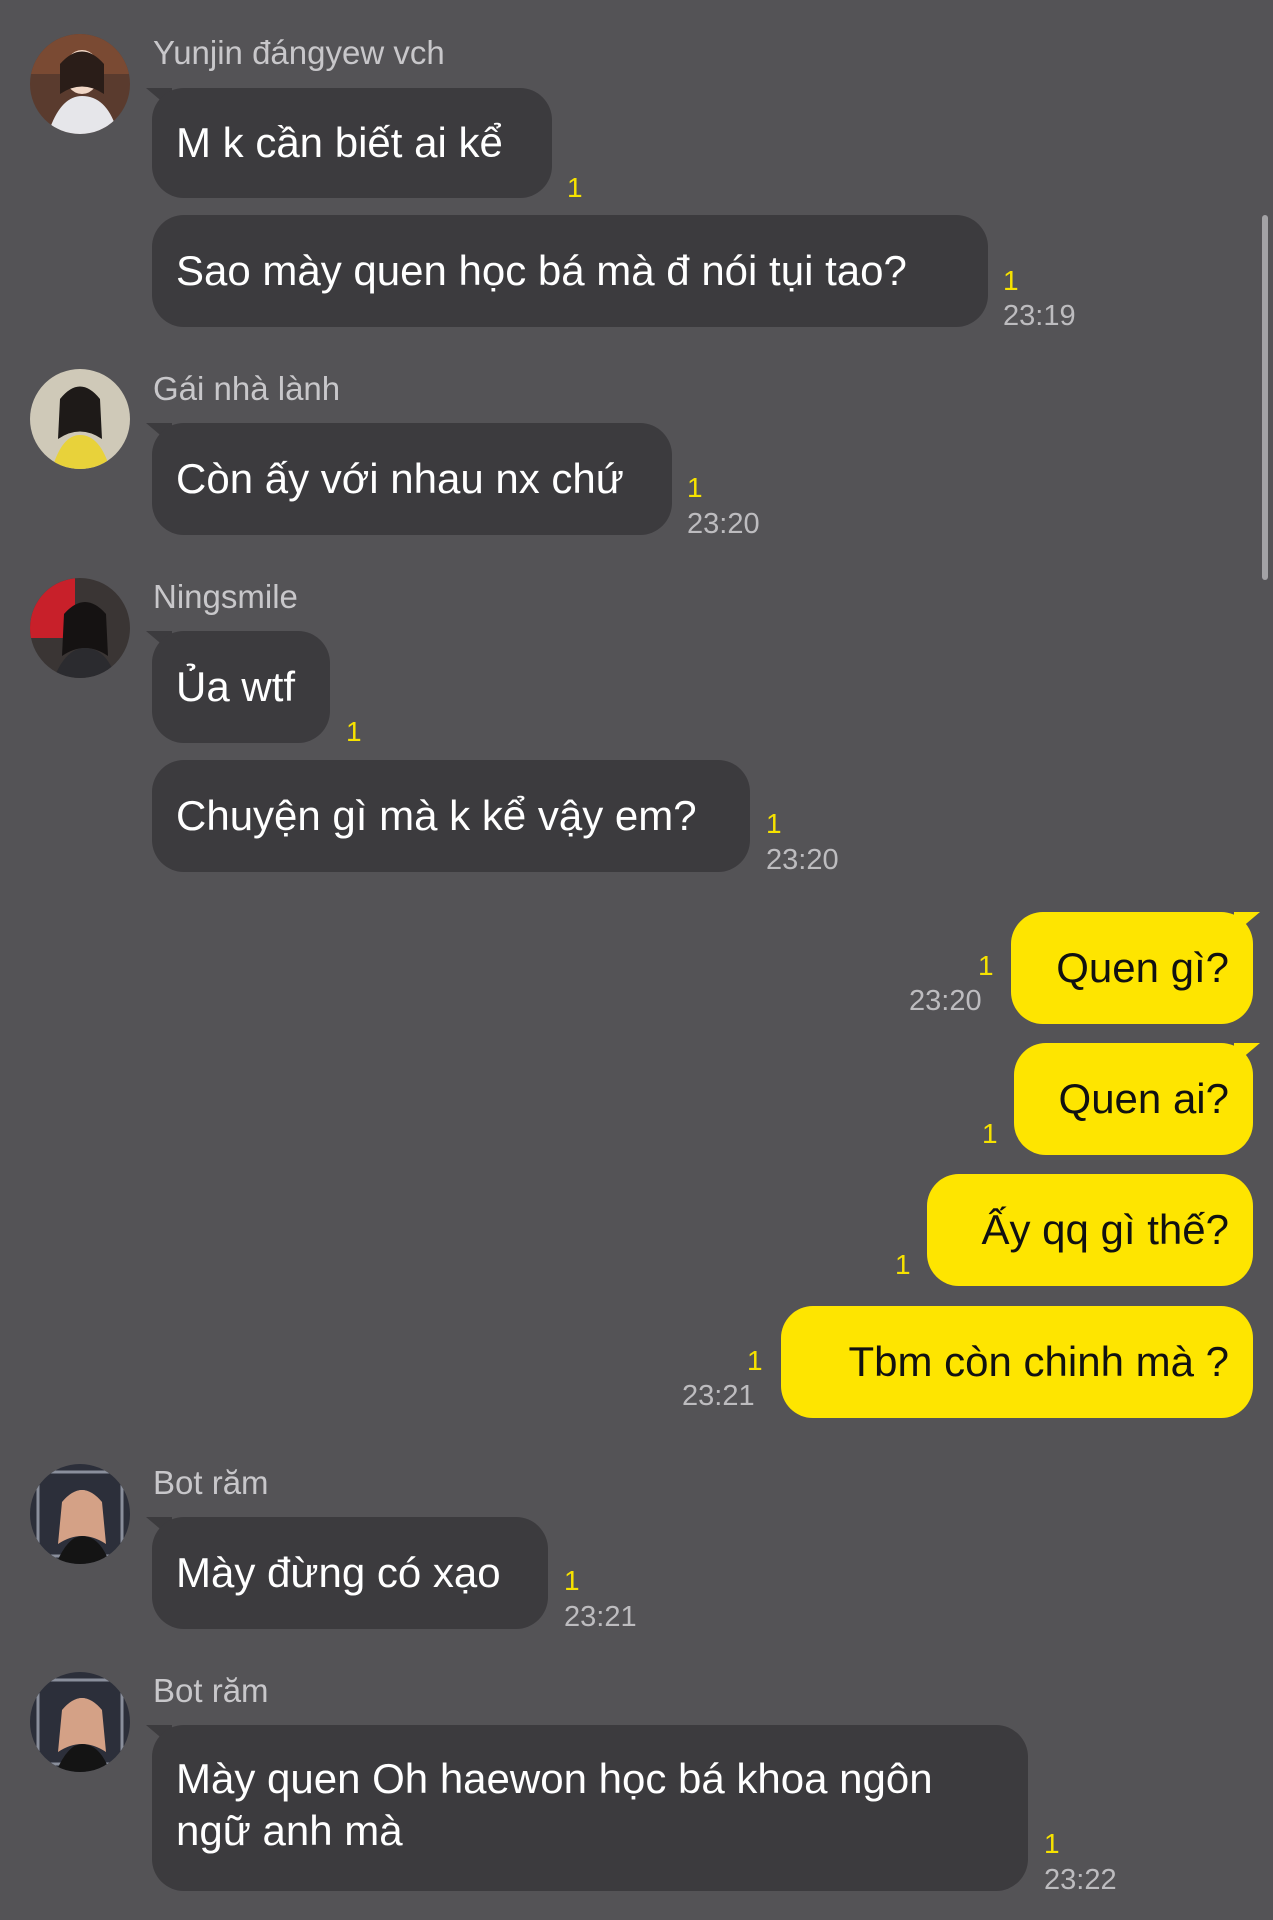  Describe the element at coordinates (570, 271) in the screenshot. I see `message-bubble: Sao mày quen học bá mà đ nói tụi tao?` at that location.